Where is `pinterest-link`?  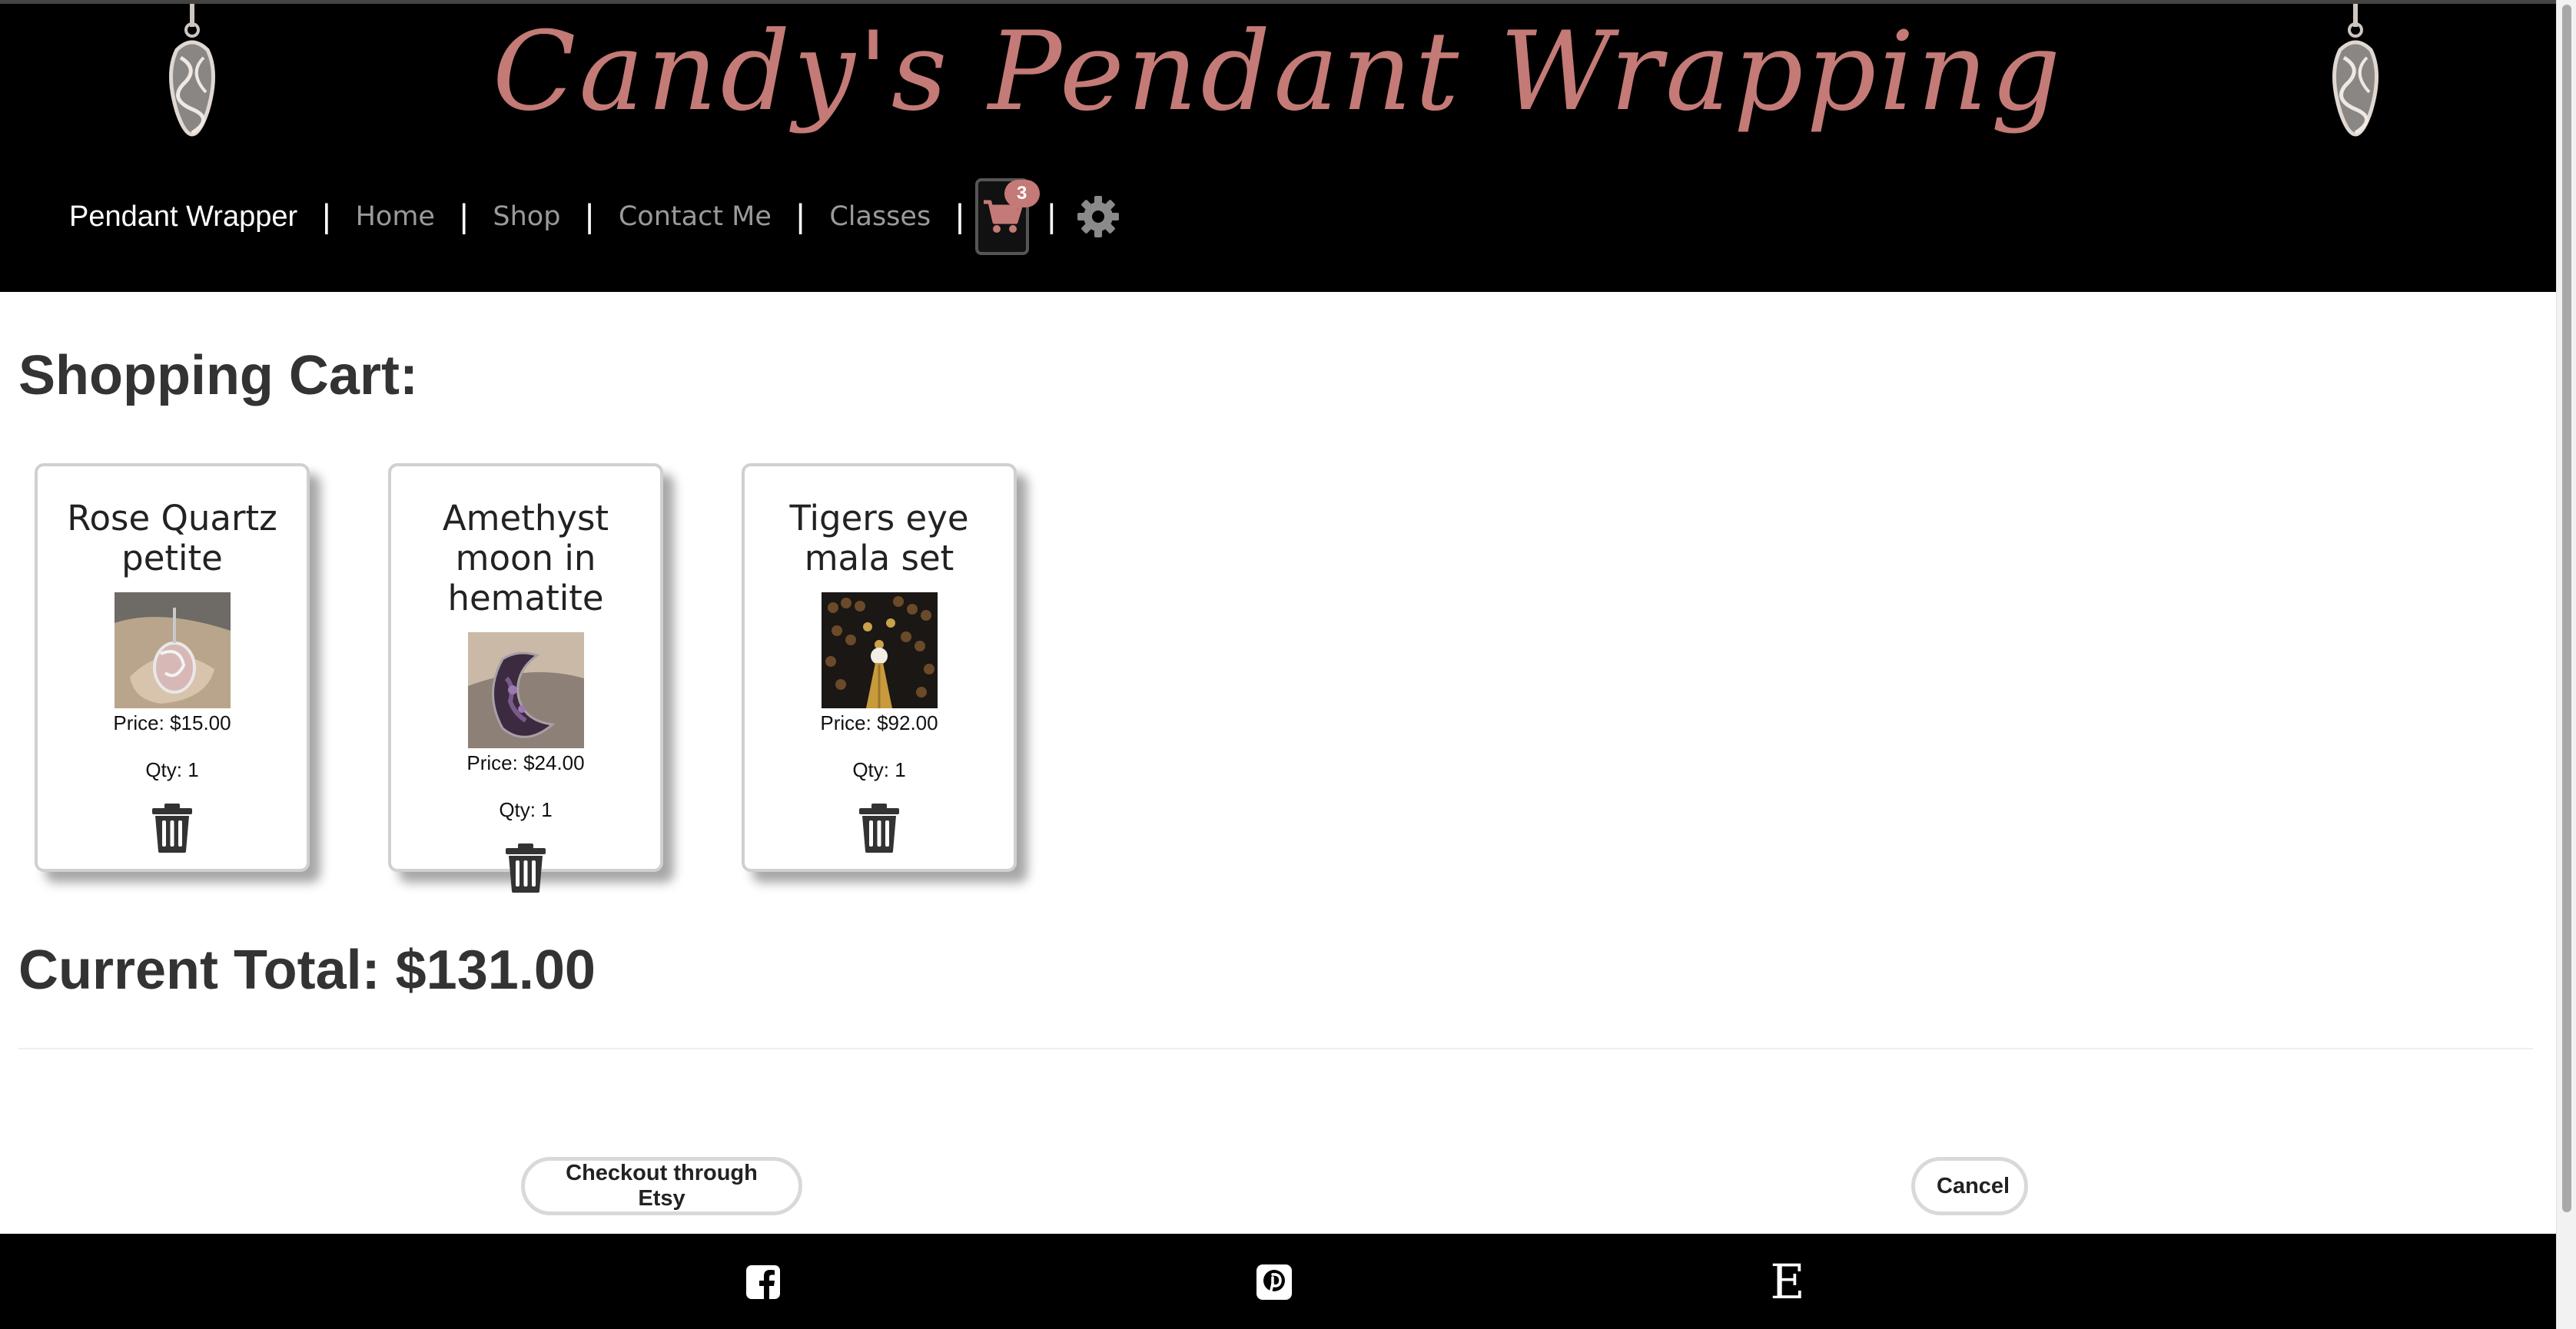 pinterest-link is located at coordinates (1274, 1282).